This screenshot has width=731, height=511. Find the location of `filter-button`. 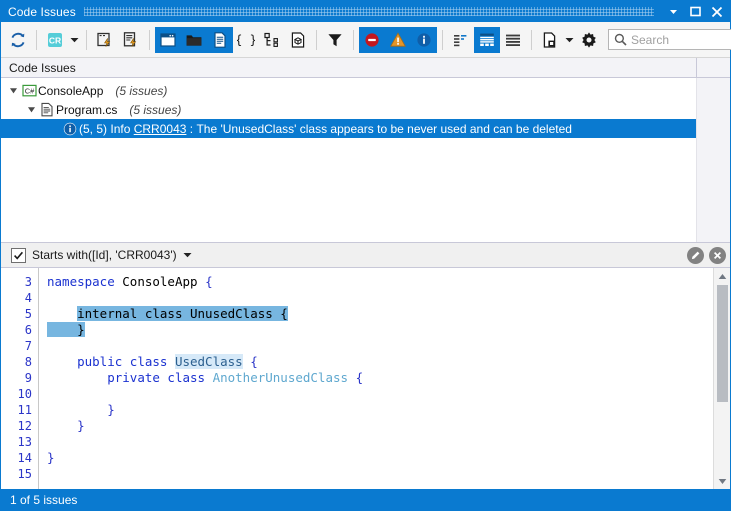

filter-button is located at coordinates (335, 40).